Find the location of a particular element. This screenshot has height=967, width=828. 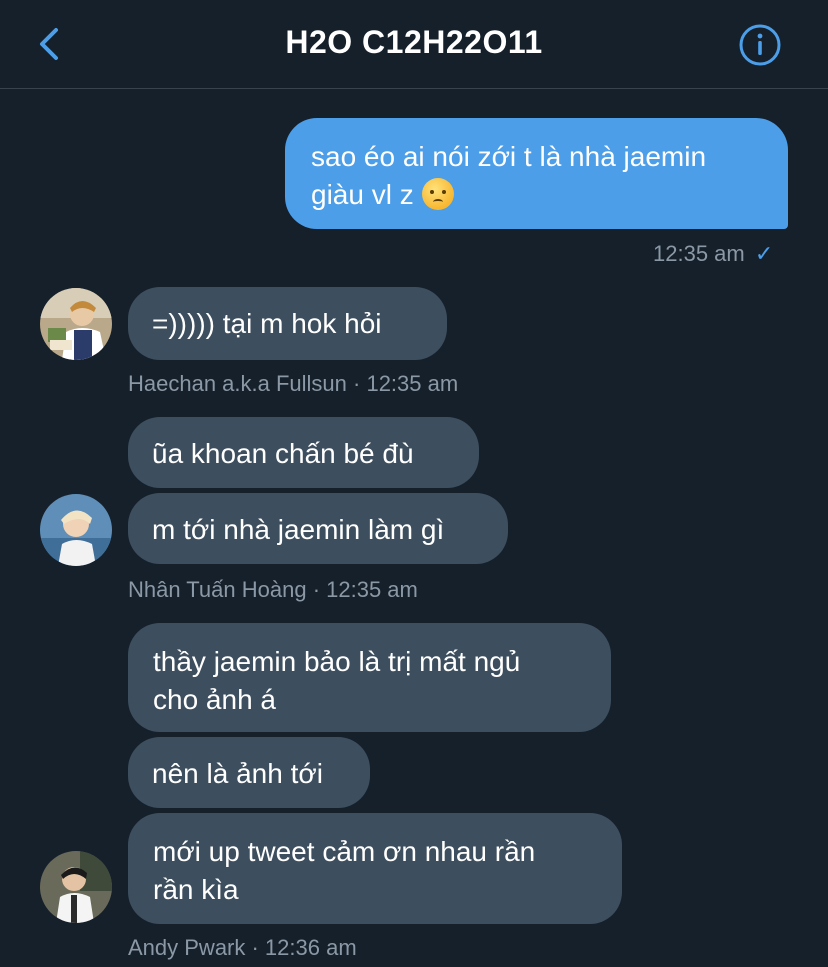

incoming-message-bubble: ũa khoan chấn bé đù is located at coordinates (303, 452).